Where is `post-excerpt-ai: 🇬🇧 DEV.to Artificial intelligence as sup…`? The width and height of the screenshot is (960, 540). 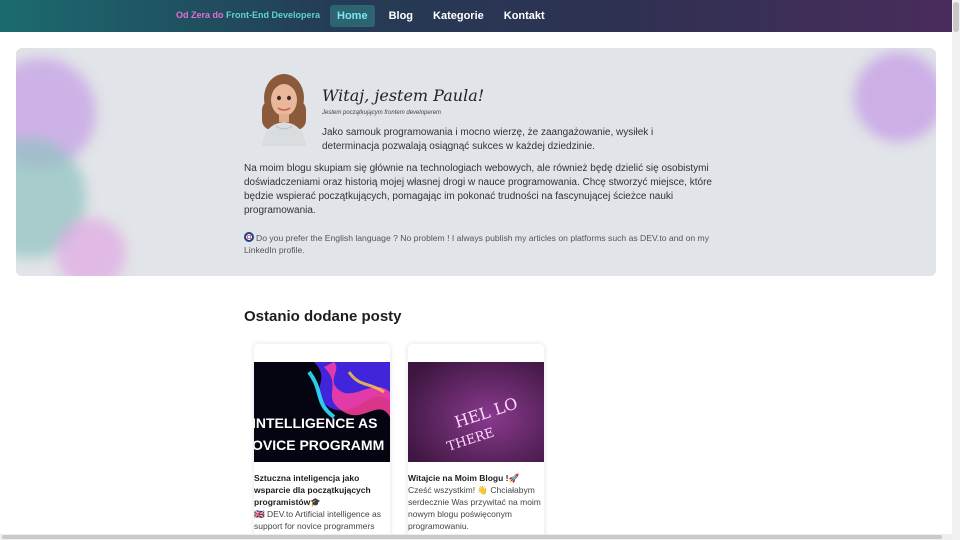 post-excerpt-ai: 🇬🇧 DEV.to Artificial intelligence as sup… is located at coordinates (317, 520).